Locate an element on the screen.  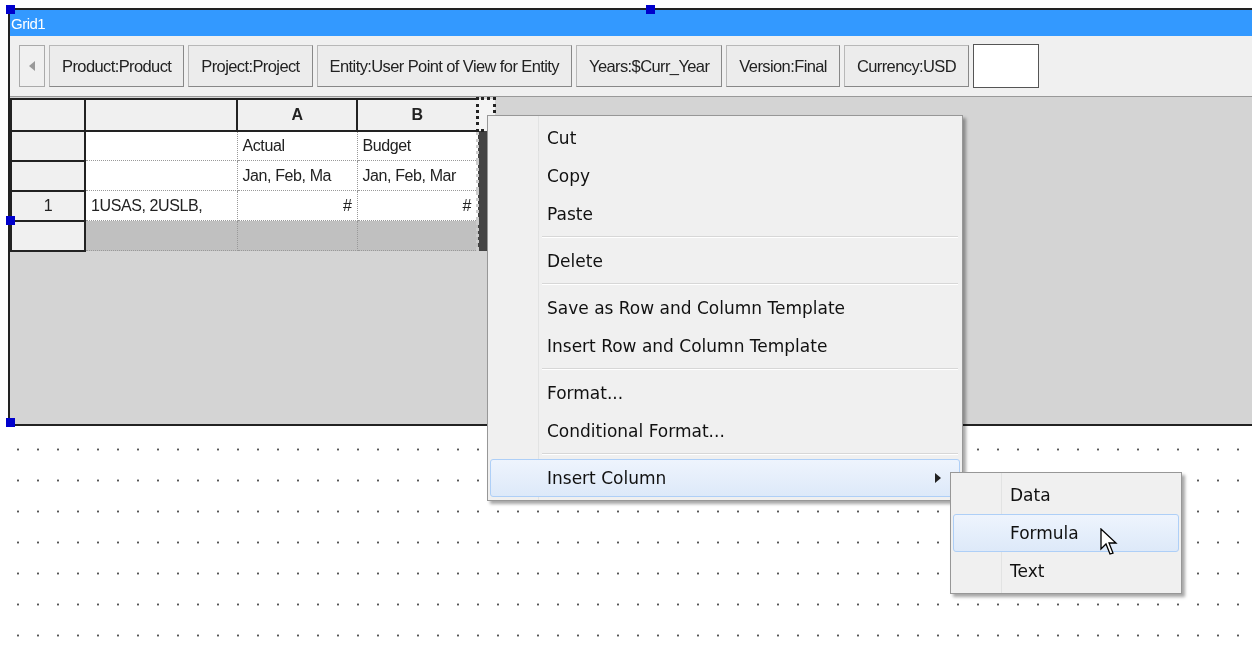
table-cell: Jan, Feb, Ma is located at coordinates (297, 175).